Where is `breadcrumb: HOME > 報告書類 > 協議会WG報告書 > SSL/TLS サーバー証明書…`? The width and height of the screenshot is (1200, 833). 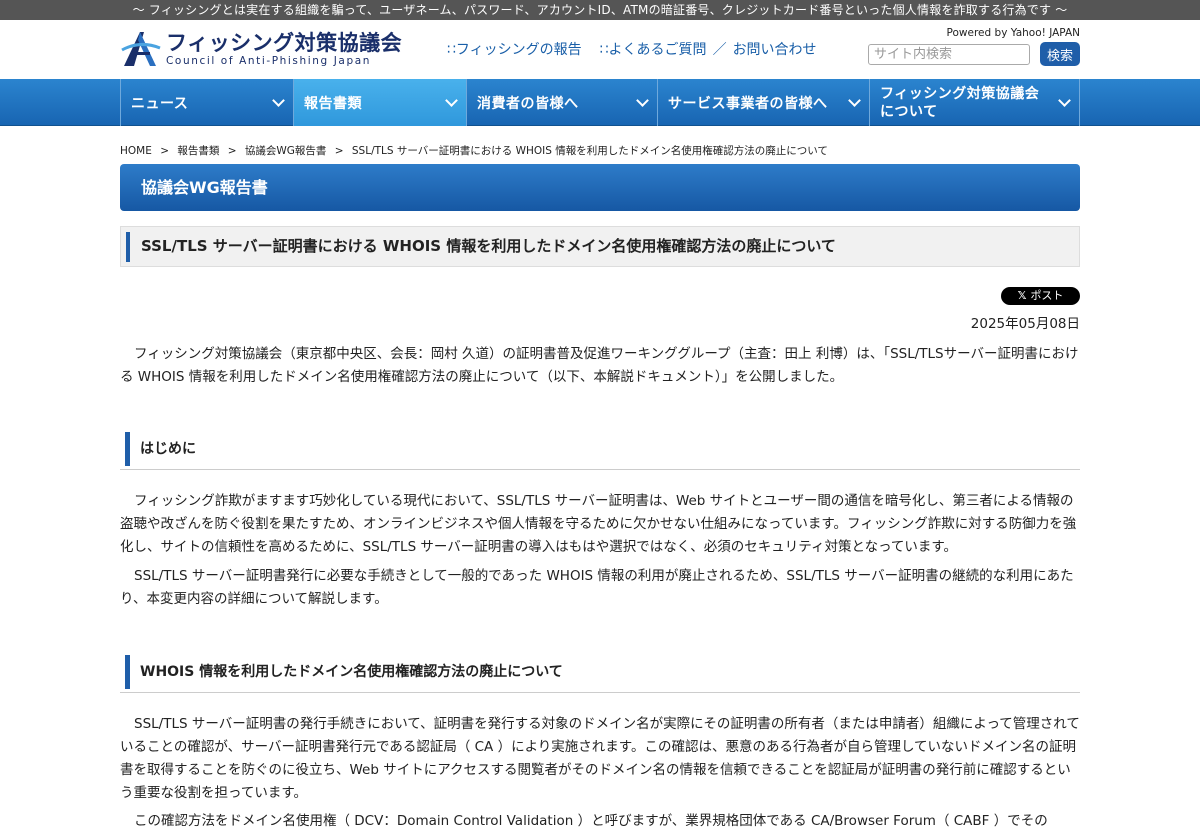
breadcrumb: HOME > 報告書類 > 協議会WG報告書 > SSL/TLS サーバー証明書… is located at coordinates (476, 150).